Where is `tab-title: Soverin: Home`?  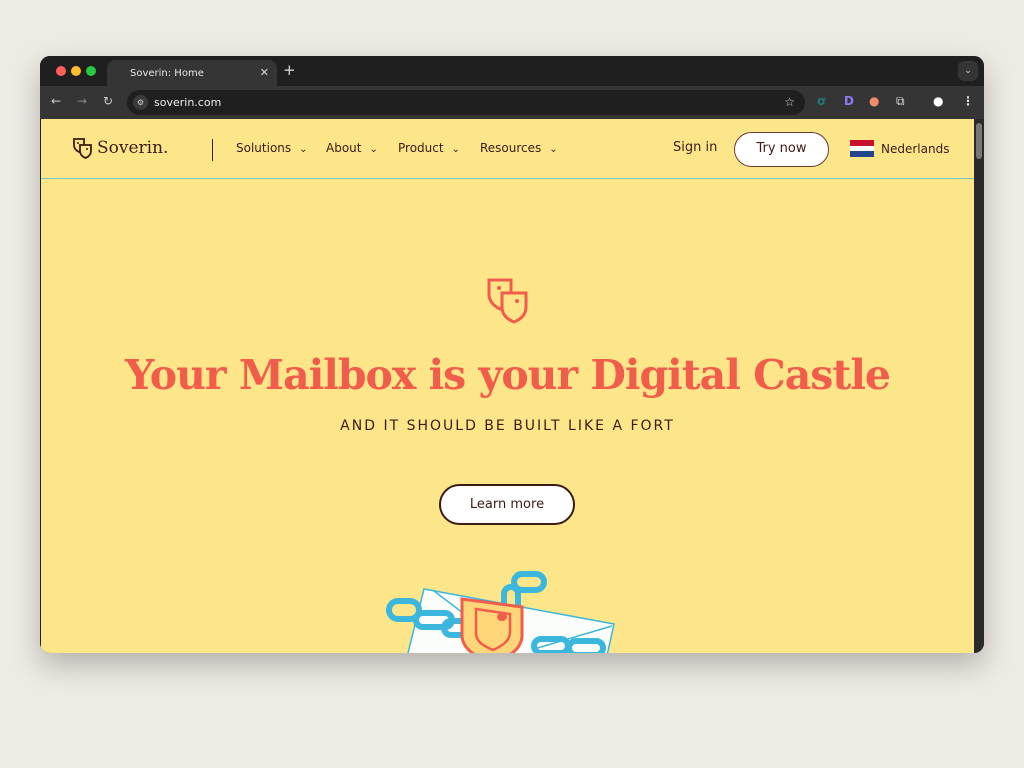
tab-title: Soverin: Home is located at coordinates (167, 73).